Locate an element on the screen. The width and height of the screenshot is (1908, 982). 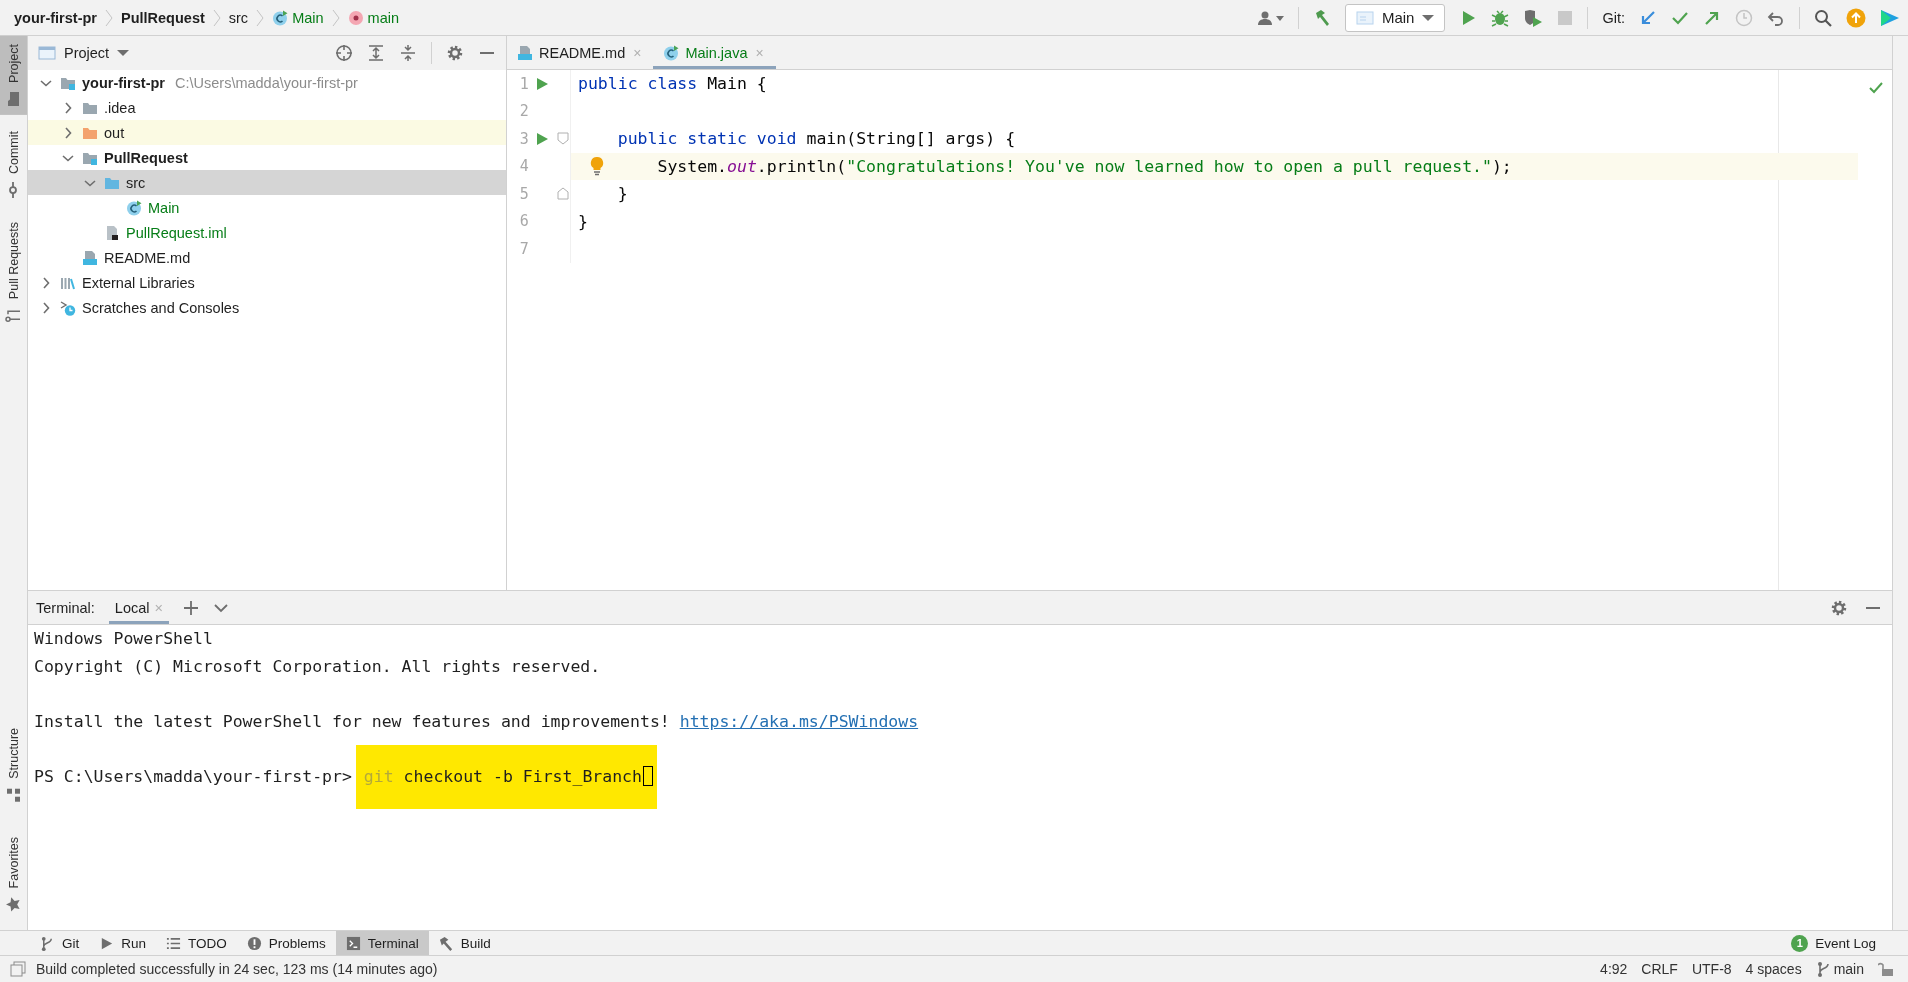
editor-tab: Main.java × is located at coordinates (714, 52).